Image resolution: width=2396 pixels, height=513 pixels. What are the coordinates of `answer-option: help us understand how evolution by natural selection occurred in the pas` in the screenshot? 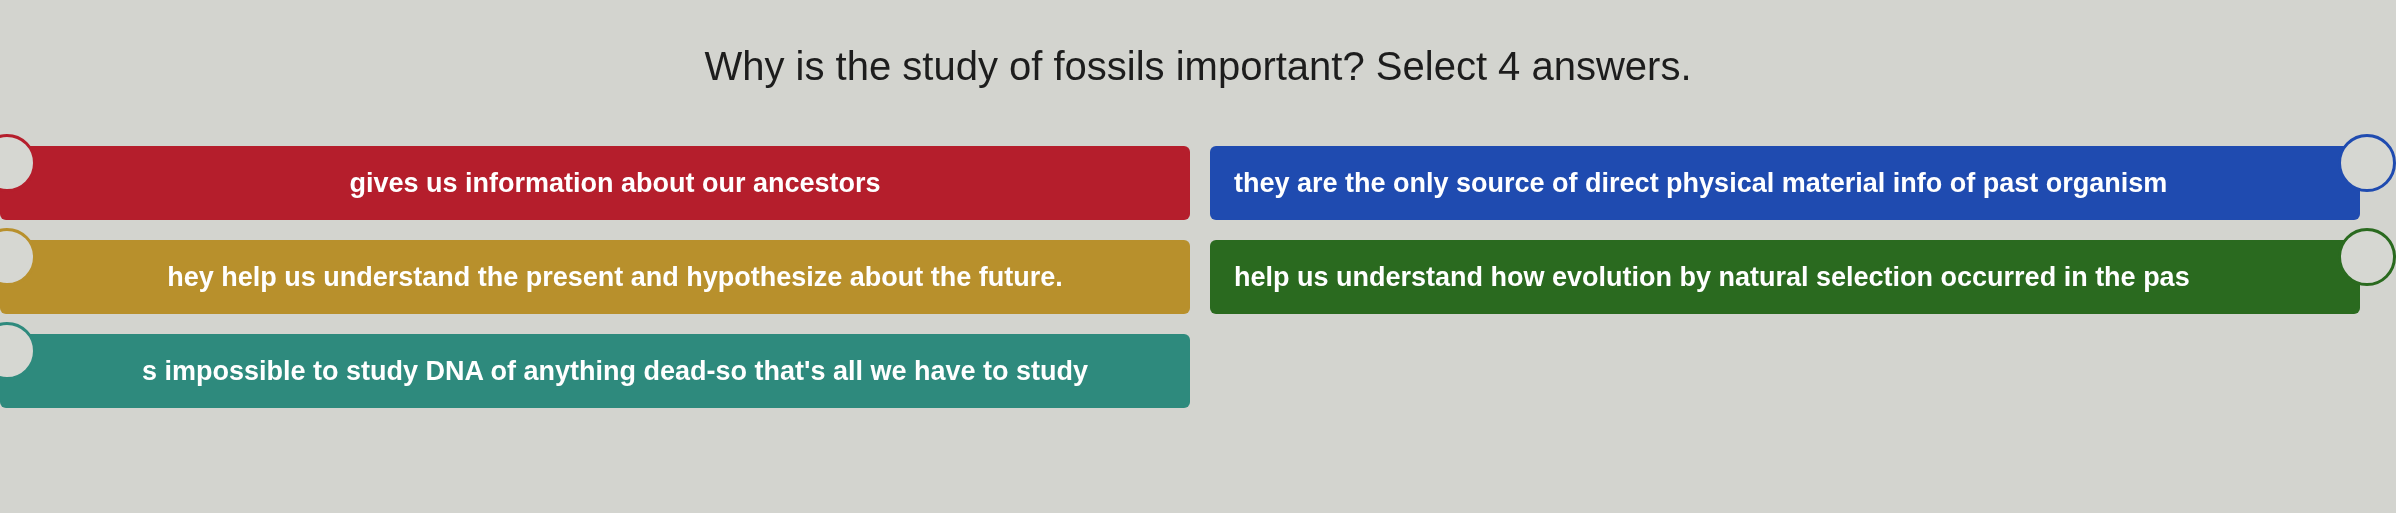 It's located at (1785, 277).